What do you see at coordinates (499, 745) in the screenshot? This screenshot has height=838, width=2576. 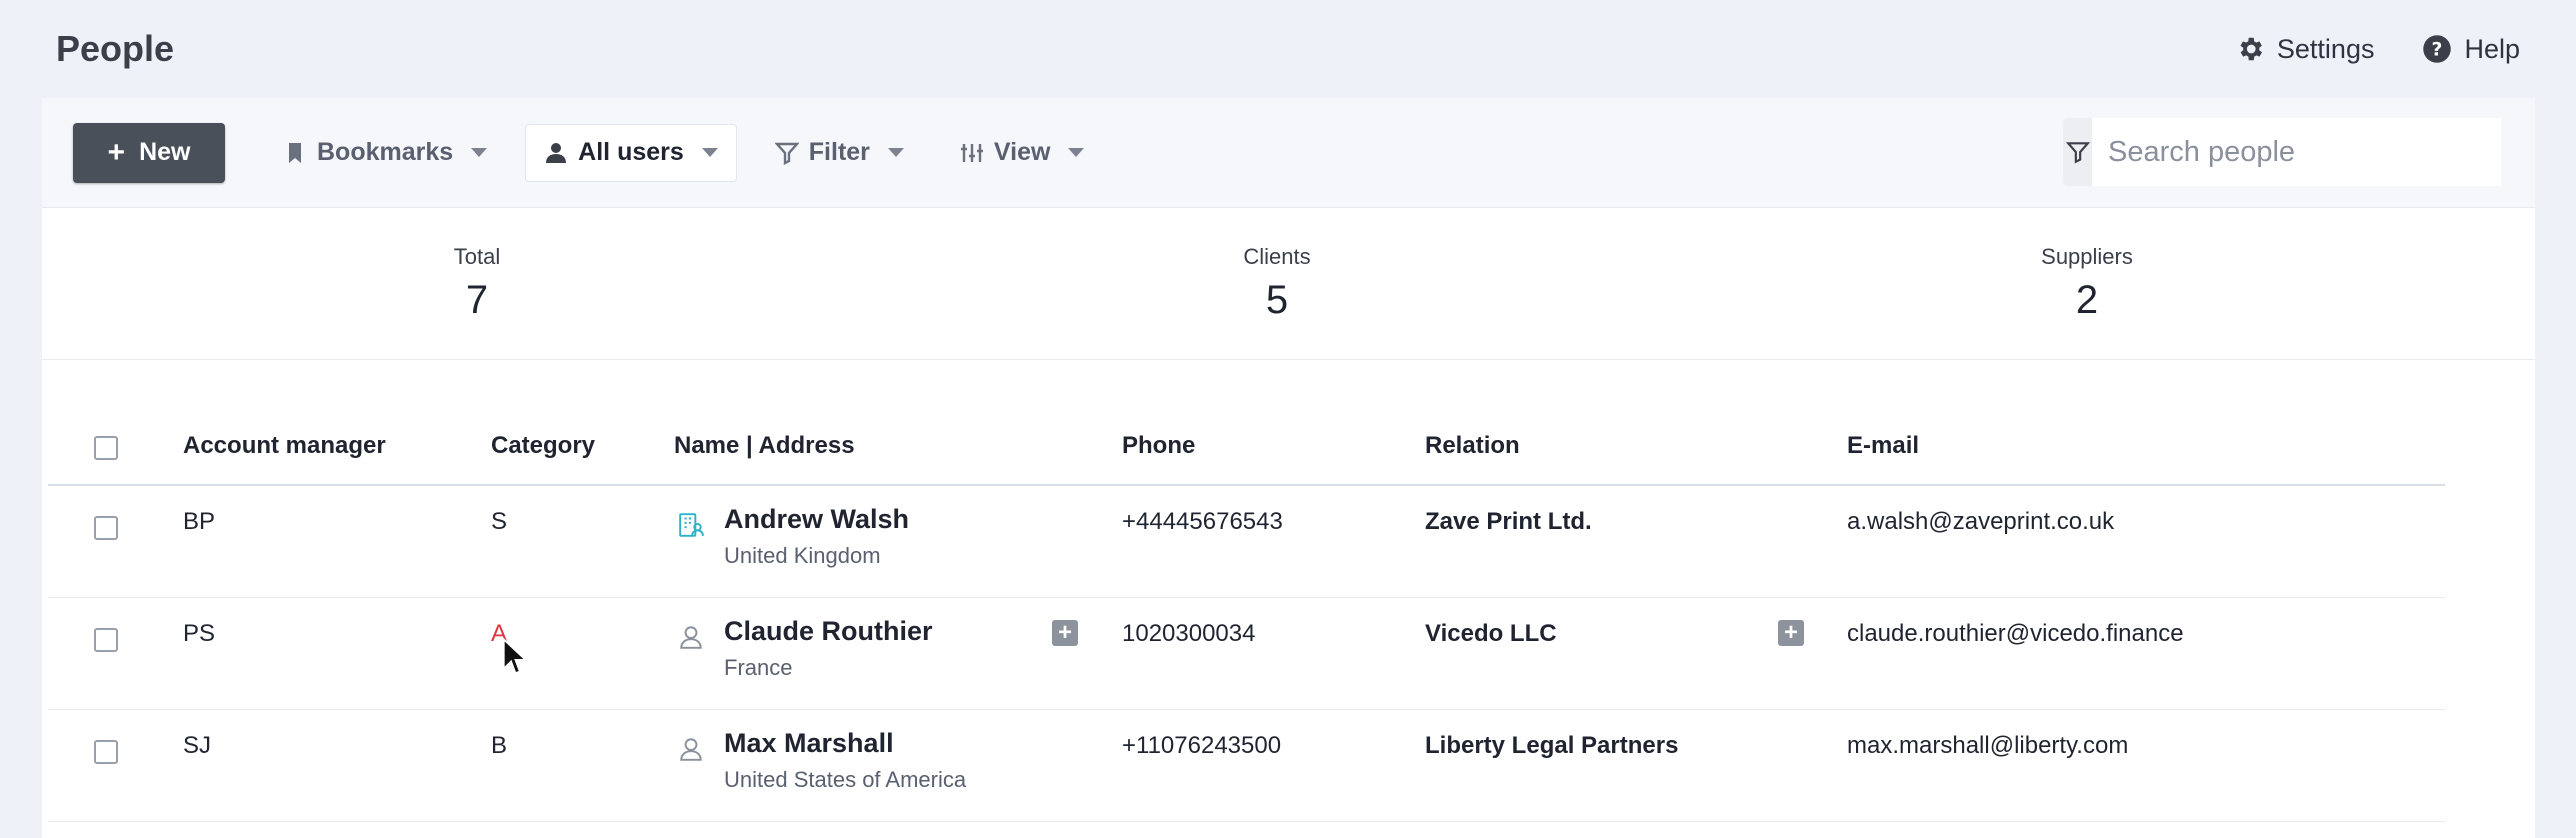 I see `category-cell: B` at bounding box center [499, 745].